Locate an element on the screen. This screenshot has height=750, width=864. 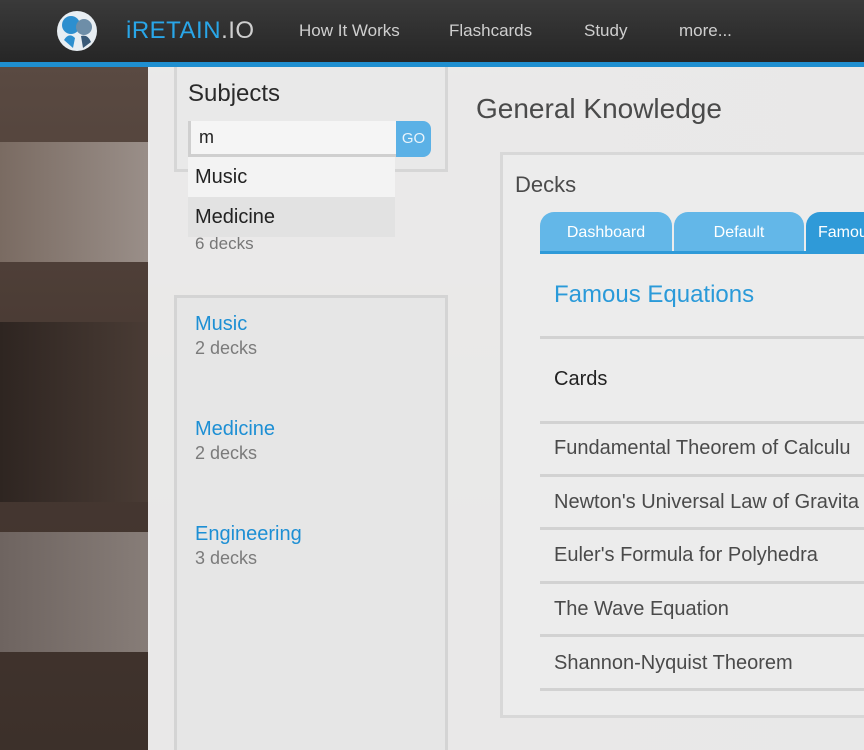
page-title: General Knowledge is located at coordinates (599, 108).